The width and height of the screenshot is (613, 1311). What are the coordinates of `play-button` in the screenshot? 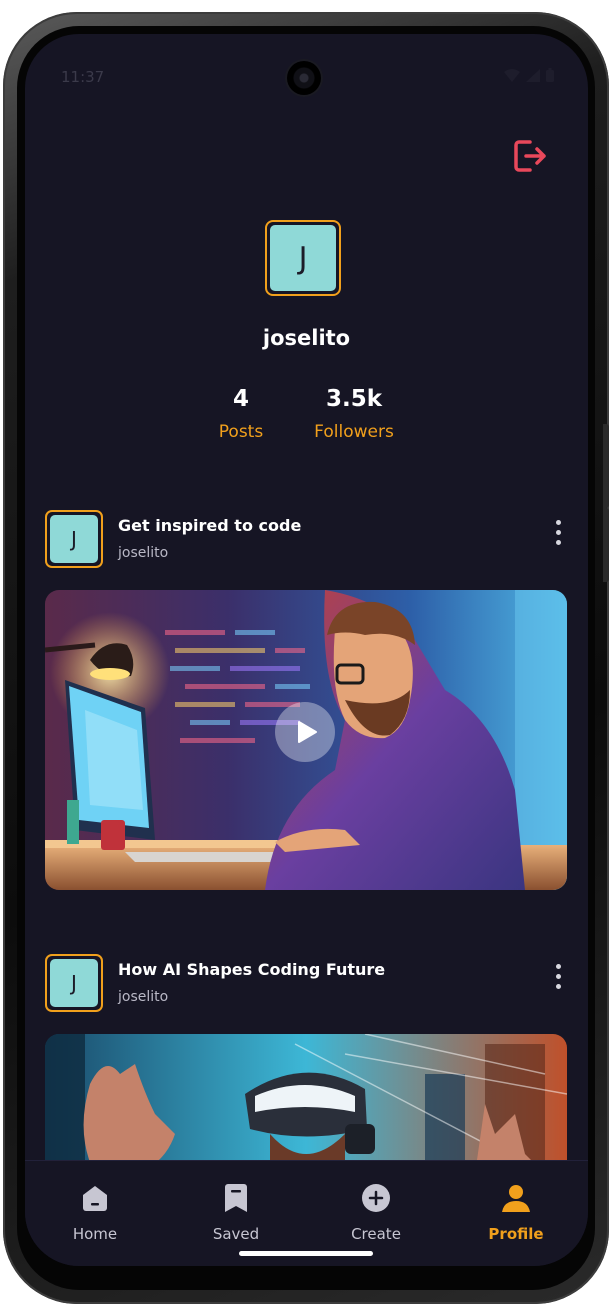 It's located at (305, 732).